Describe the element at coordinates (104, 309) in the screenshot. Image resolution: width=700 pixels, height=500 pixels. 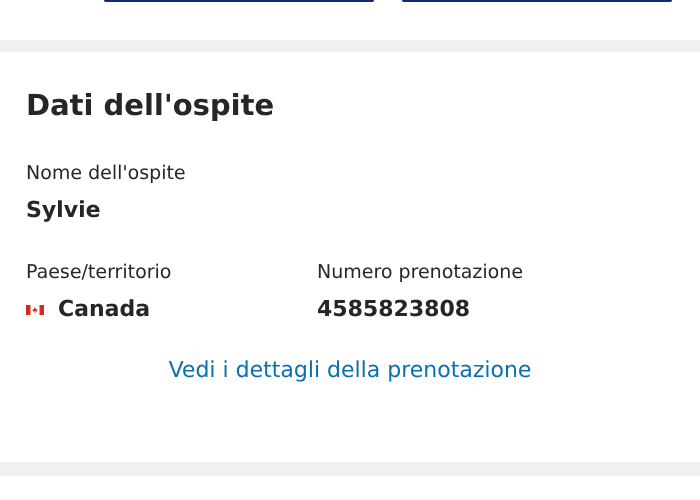
I see `field-value: Canada` at that location.